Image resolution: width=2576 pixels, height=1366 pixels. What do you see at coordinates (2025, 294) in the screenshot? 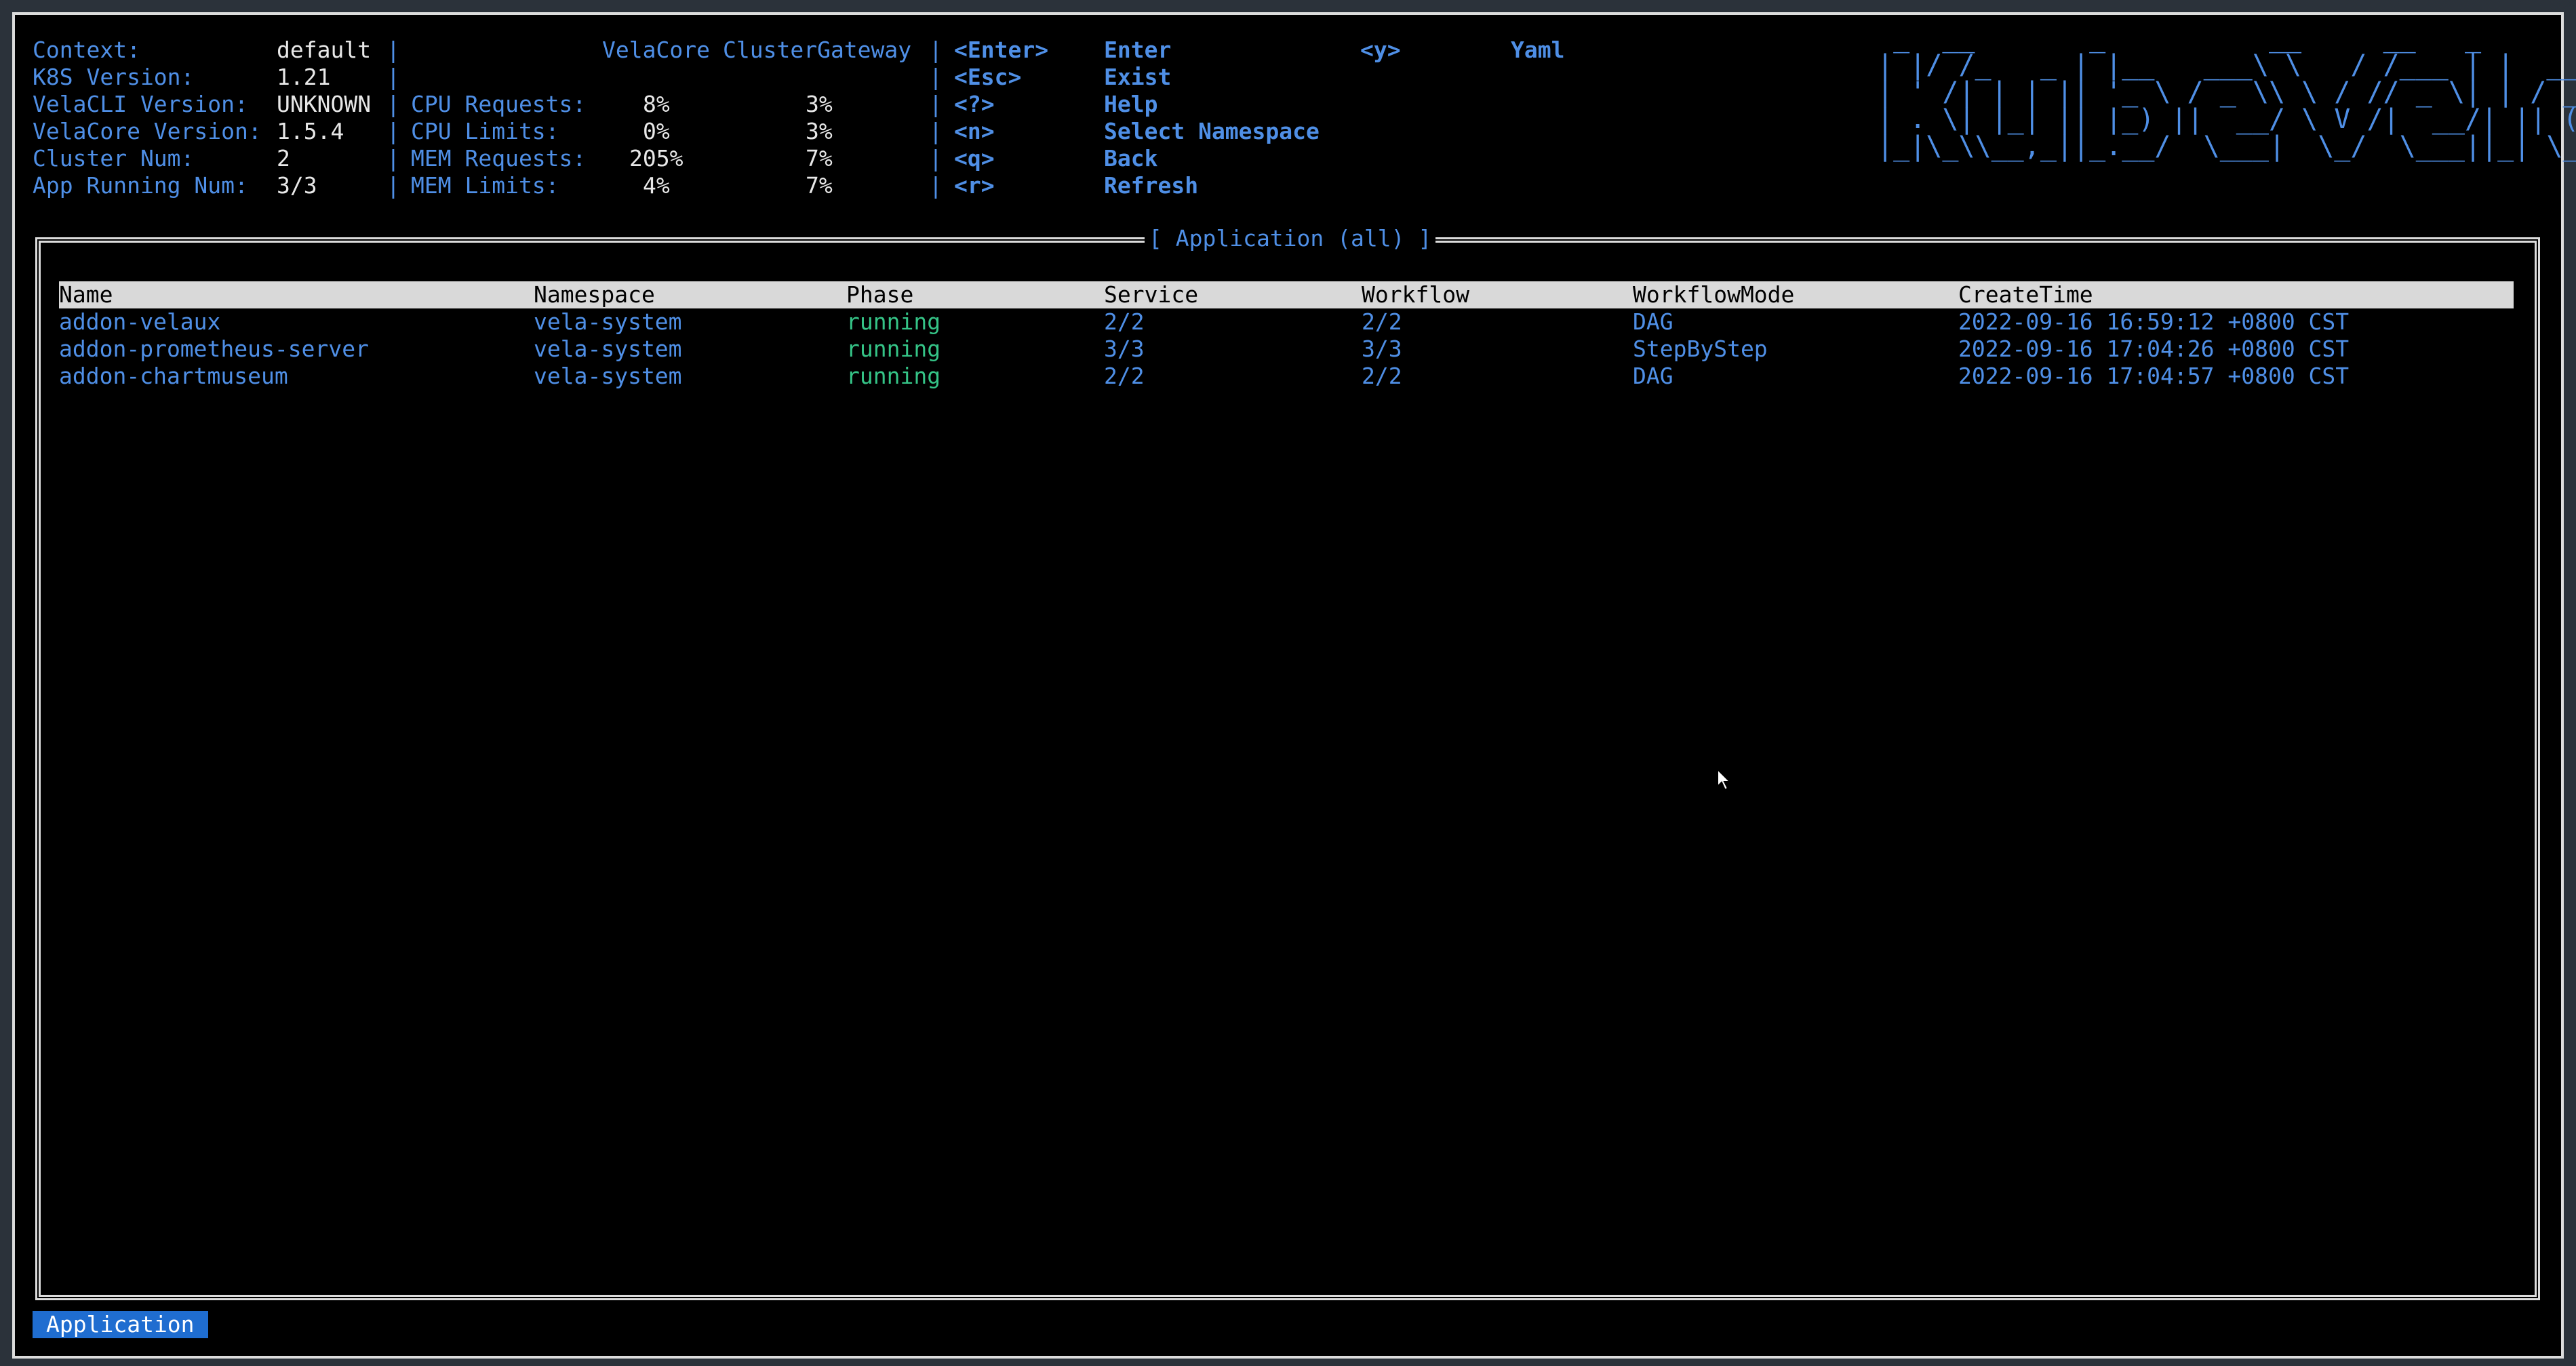
I see `column-header-createtime: CreateTime` at bounding box center [2025, 294].